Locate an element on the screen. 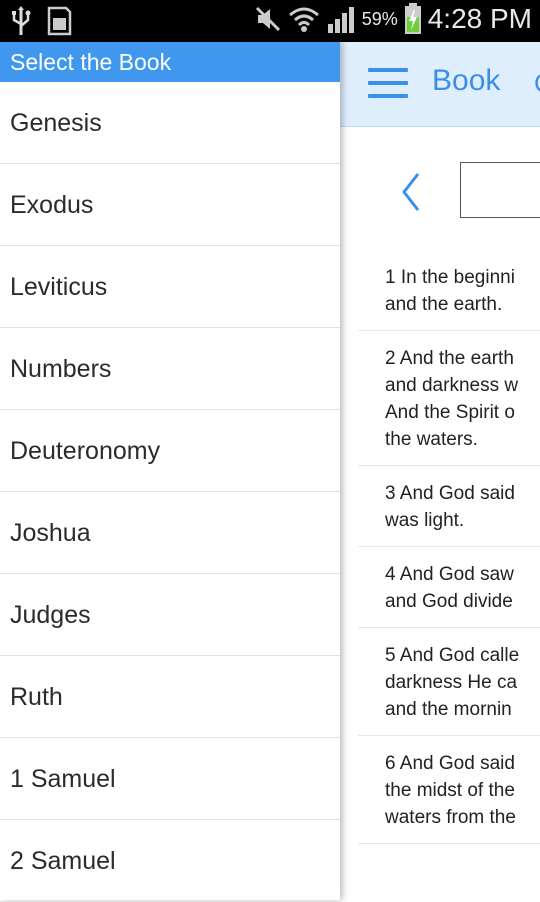  verse-line: waters from the is located at coordinates (450, 817).